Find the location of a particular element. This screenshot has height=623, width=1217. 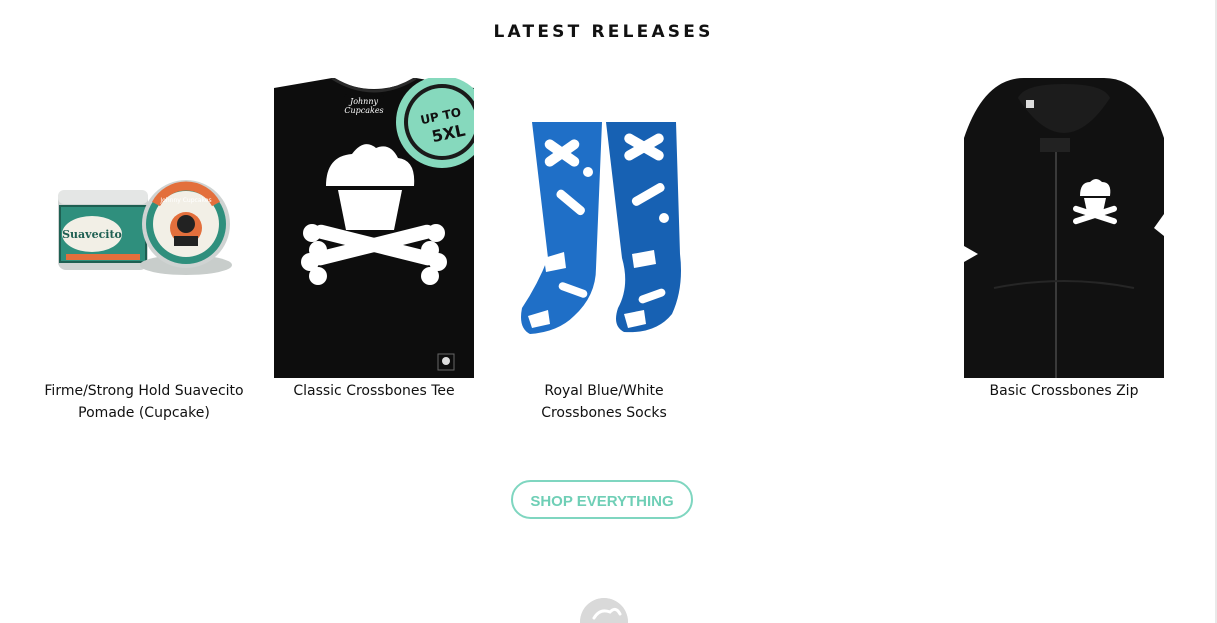

product-image-pomade: Suavecito Johnny Cupcakes is located at coordinates (144, 228).